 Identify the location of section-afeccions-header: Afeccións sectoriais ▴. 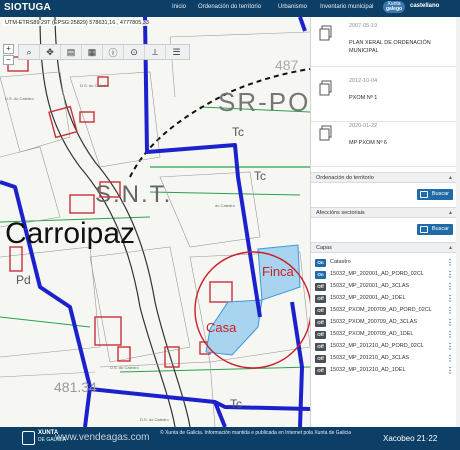
(384, 212).